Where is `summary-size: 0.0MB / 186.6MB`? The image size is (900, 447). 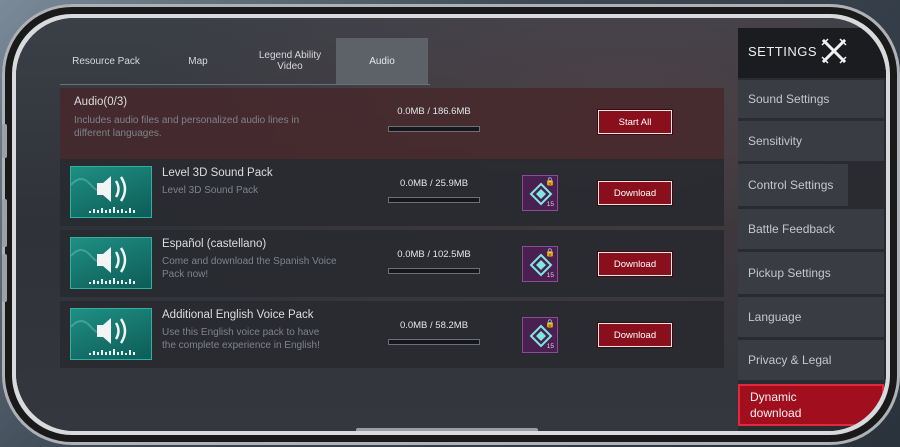
summary-size: 0.0MB / 186.6MB is located at coordinates (434, 111).